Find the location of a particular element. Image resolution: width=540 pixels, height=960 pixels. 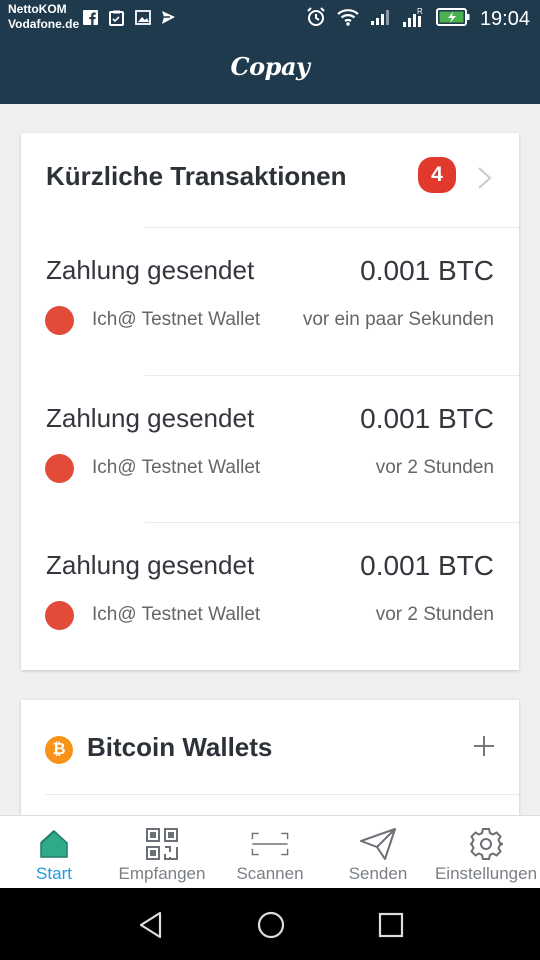

transactions-count-badge: 4 is located at coordinates (437, 175).